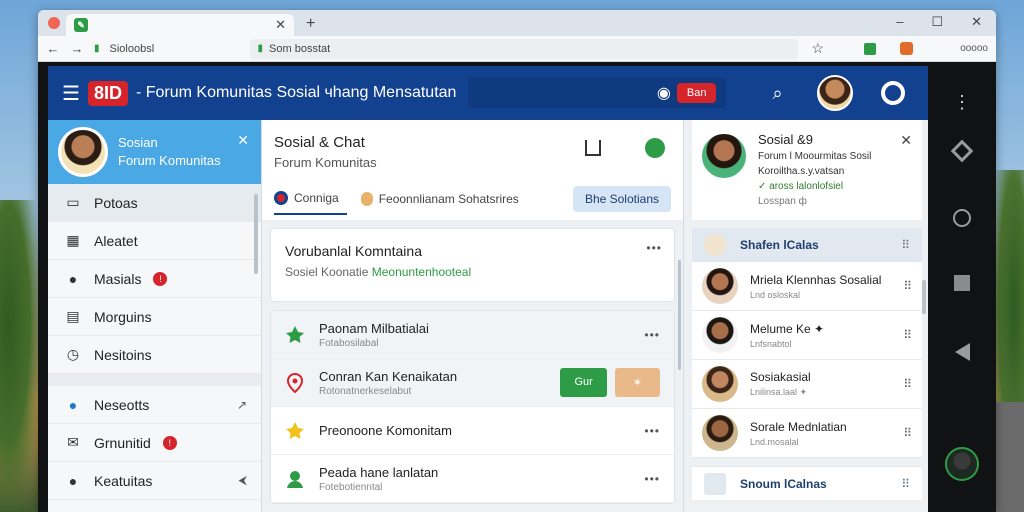 The image size is (1024, 512). I want to click on user-avatar, so click(834, 93).